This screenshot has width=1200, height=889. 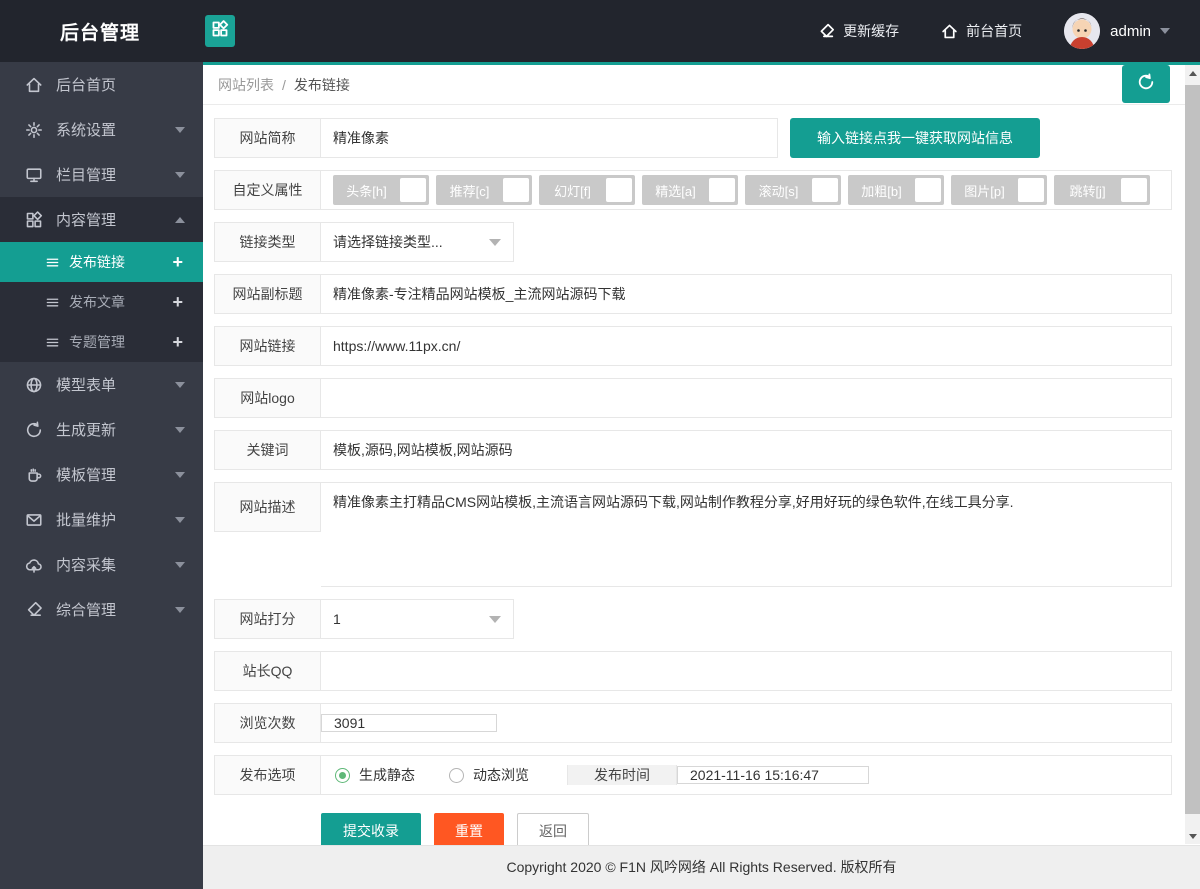 What do you see at coordinates (469, 831) in the screenshot?
I see `reset-button: 重置` at bounding box center [469, 831].